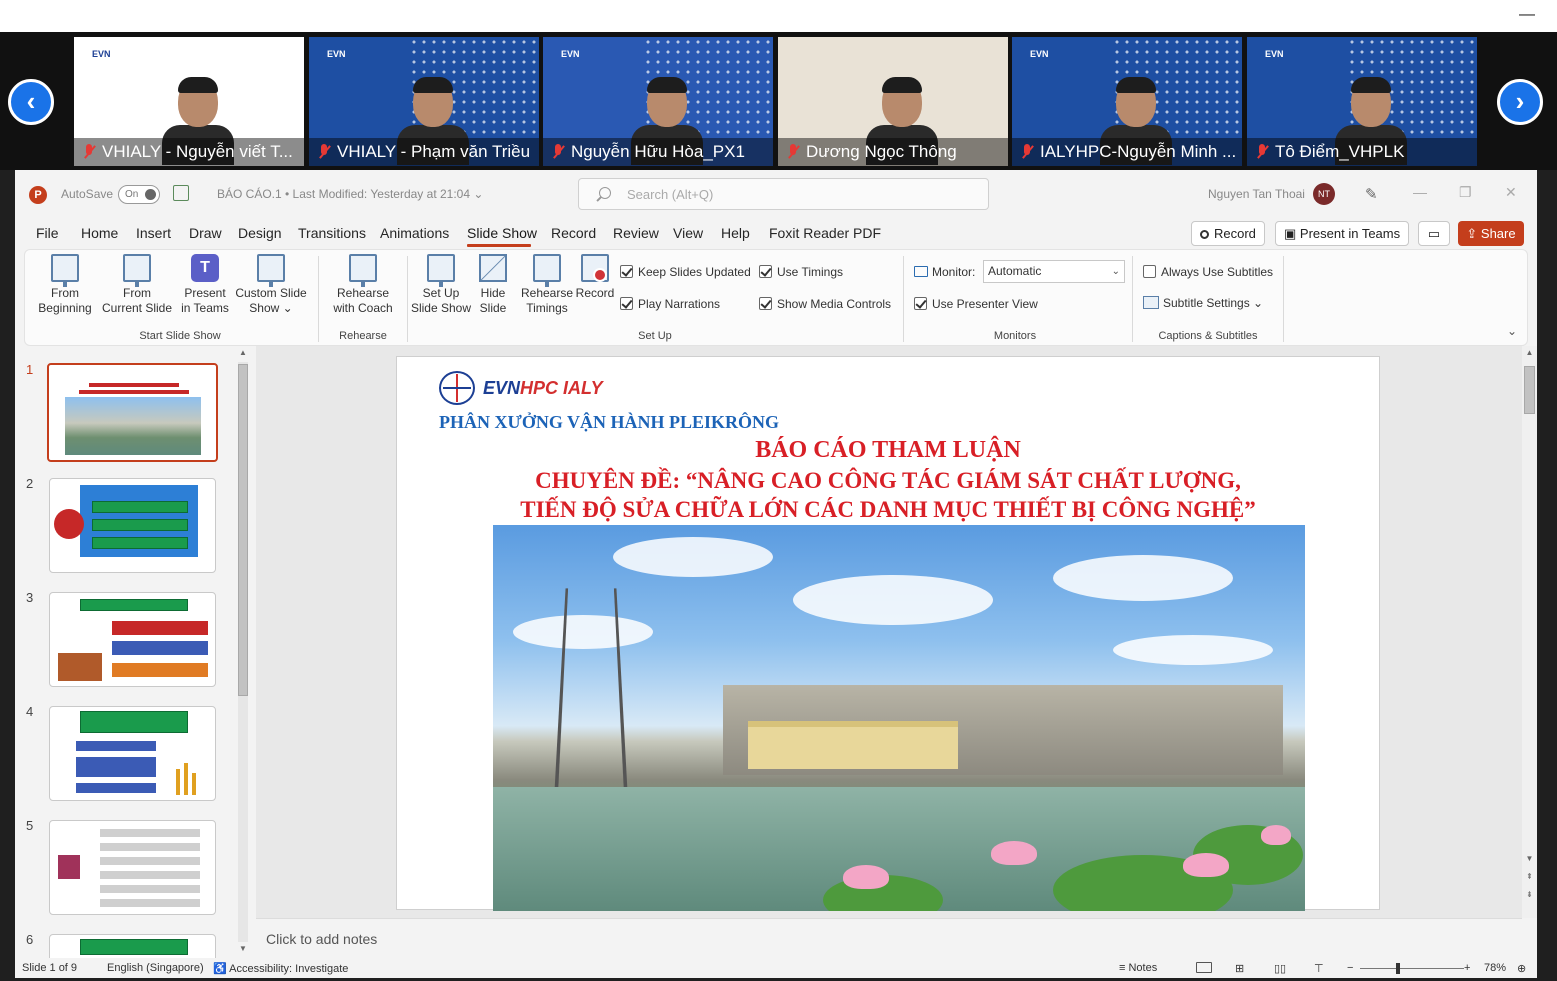 The image size is (1557, 981). I want to click on play-narrations-checkbox: Play Narrations, so click(670, 304).